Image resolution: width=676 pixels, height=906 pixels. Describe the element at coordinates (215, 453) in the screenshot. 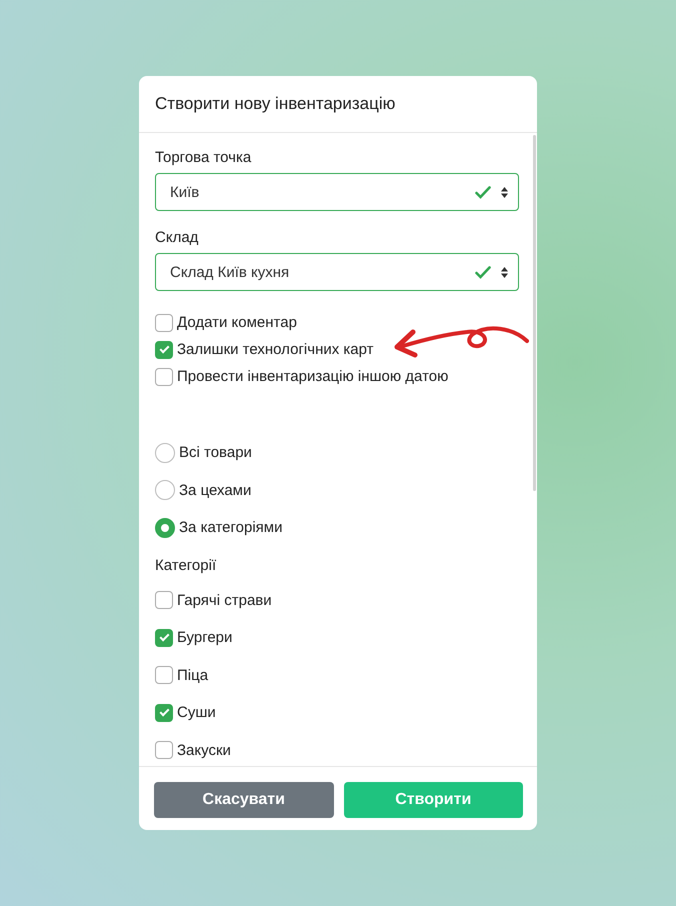

I see `radio-label: Всі товари` at that location.